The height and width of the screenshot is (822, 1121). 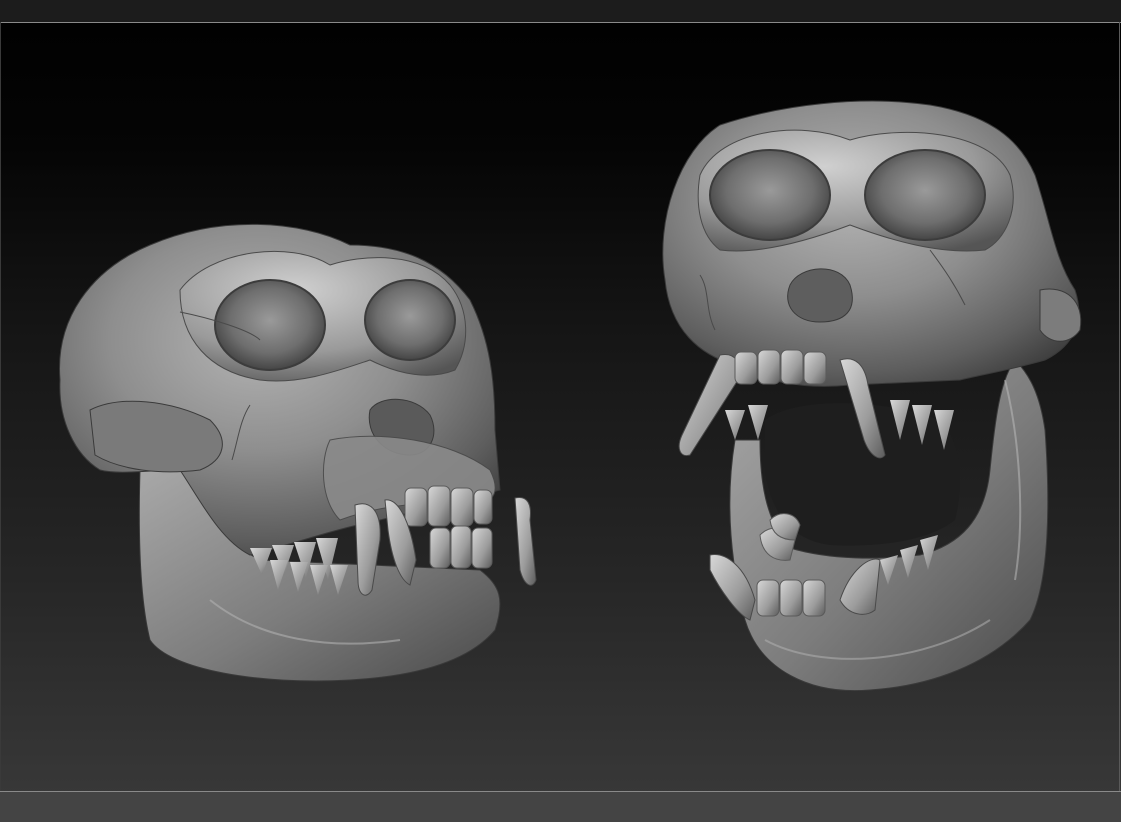 I want to click on right-nasal-cavity, so click(x=820, y=295).